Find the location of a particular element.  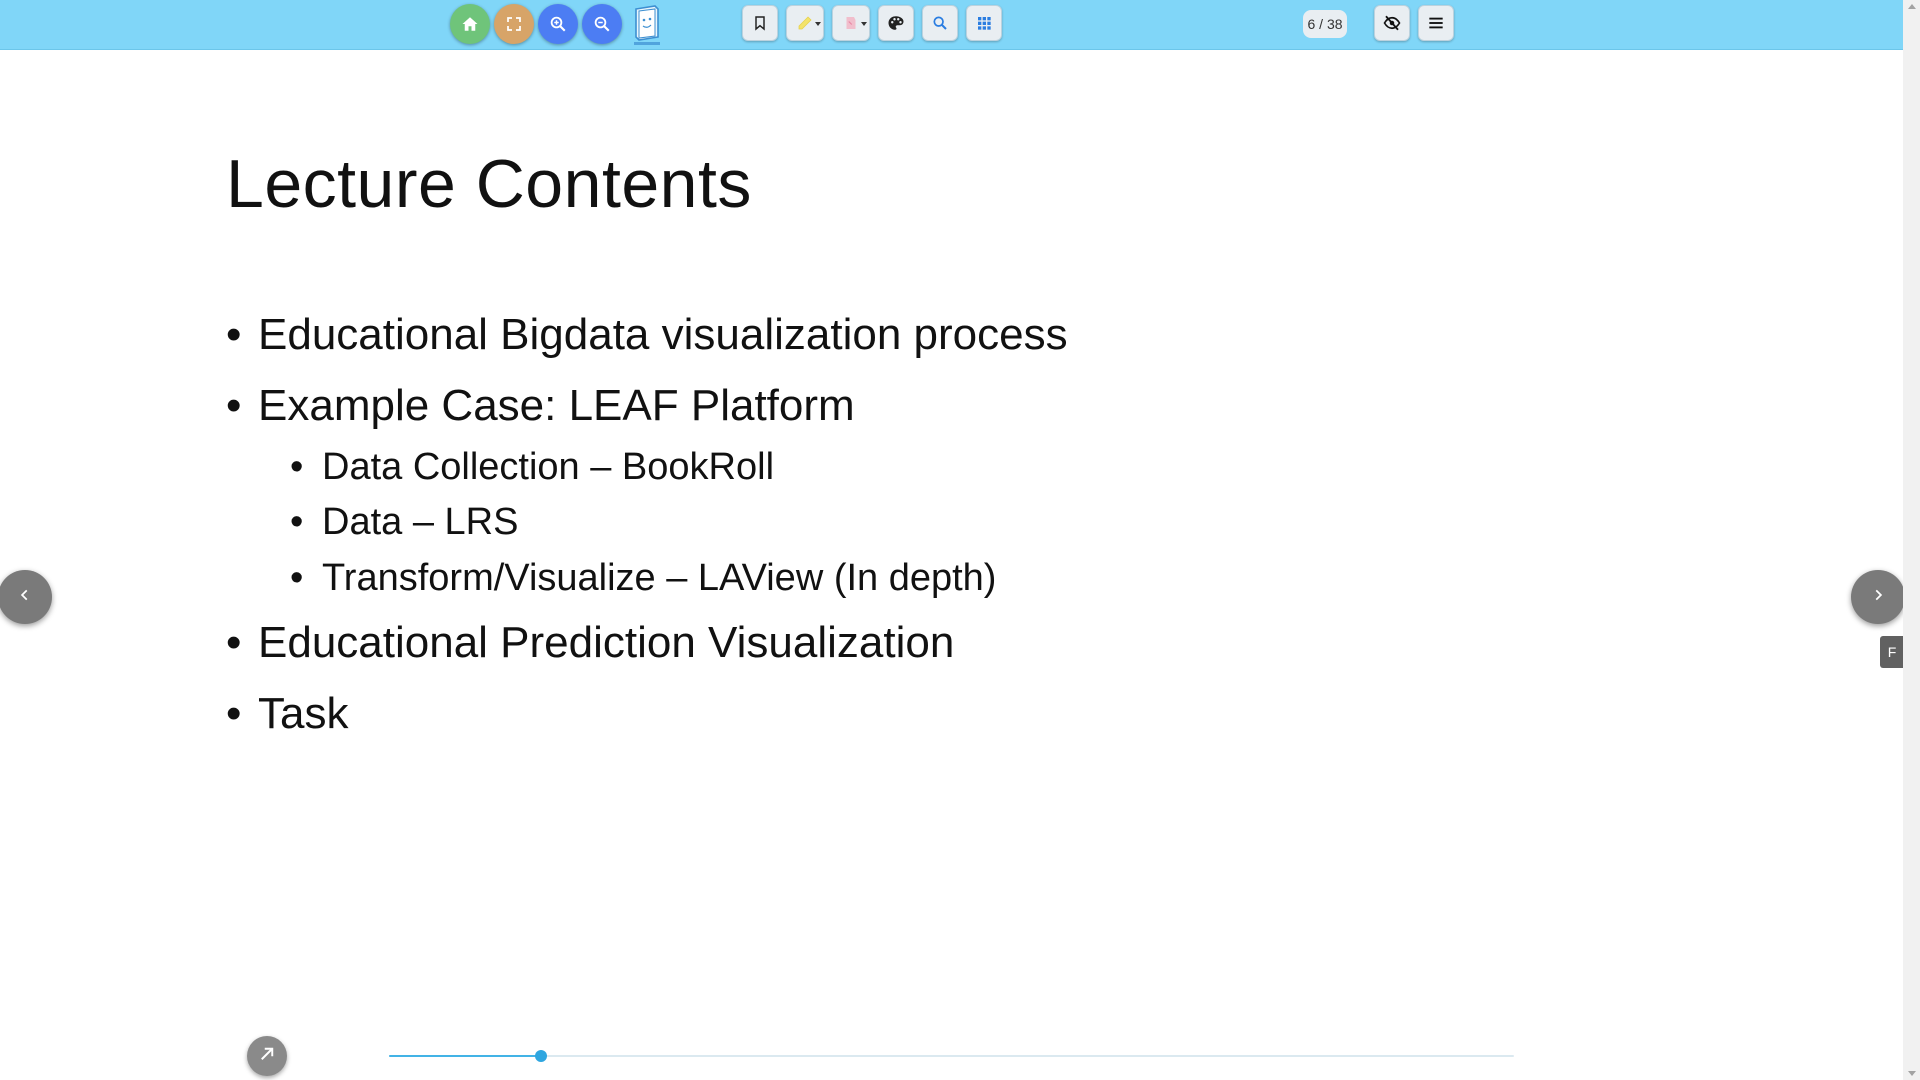

next-page-button is located at coordinates (1878, 597).